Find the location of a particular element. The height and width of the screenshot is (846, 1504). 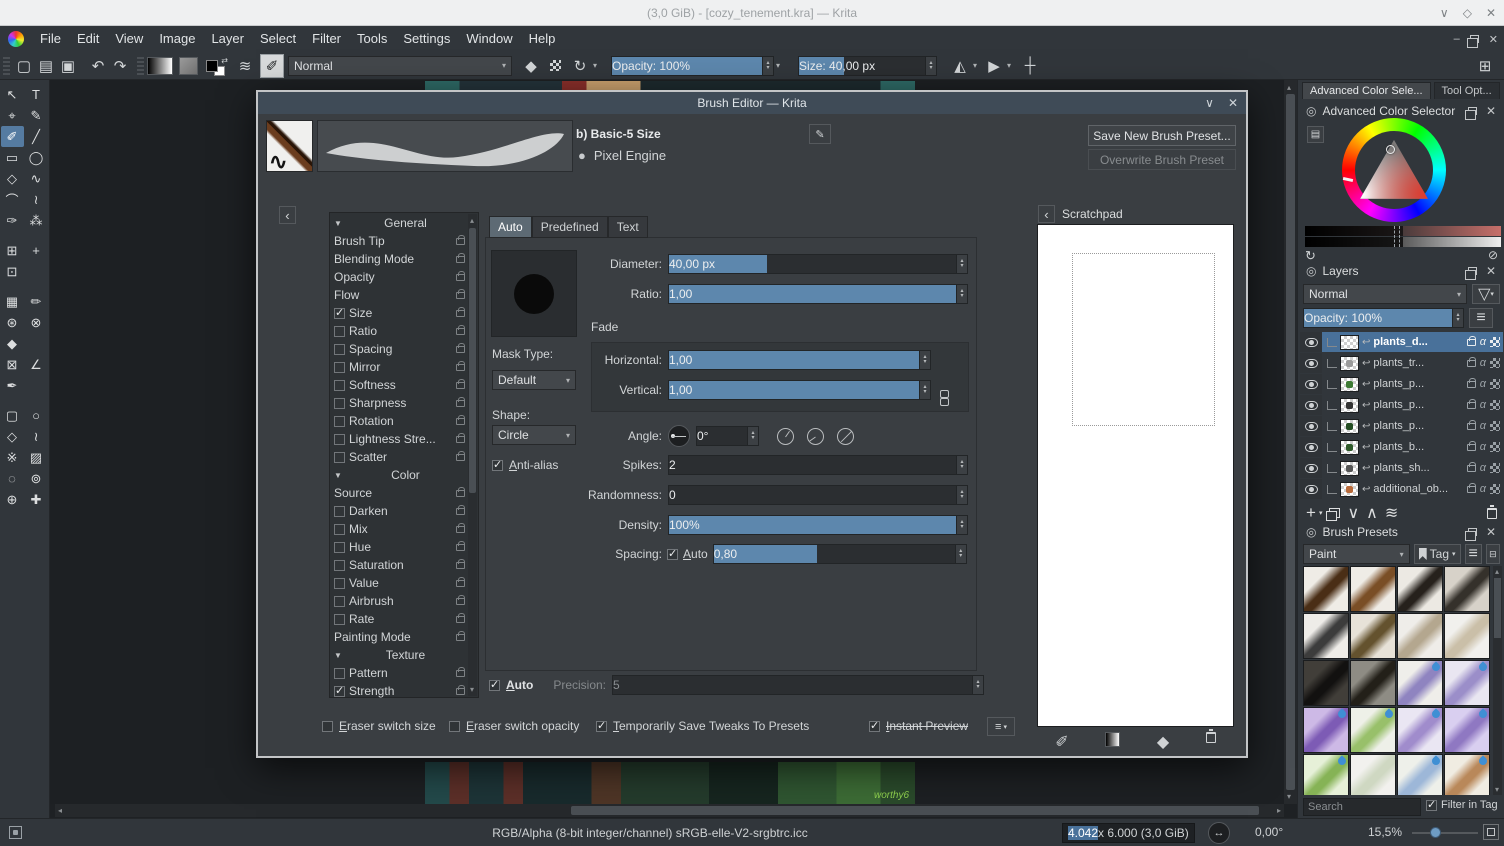

docker-close-icon: ✕ is located at coordinates (1491, 271).